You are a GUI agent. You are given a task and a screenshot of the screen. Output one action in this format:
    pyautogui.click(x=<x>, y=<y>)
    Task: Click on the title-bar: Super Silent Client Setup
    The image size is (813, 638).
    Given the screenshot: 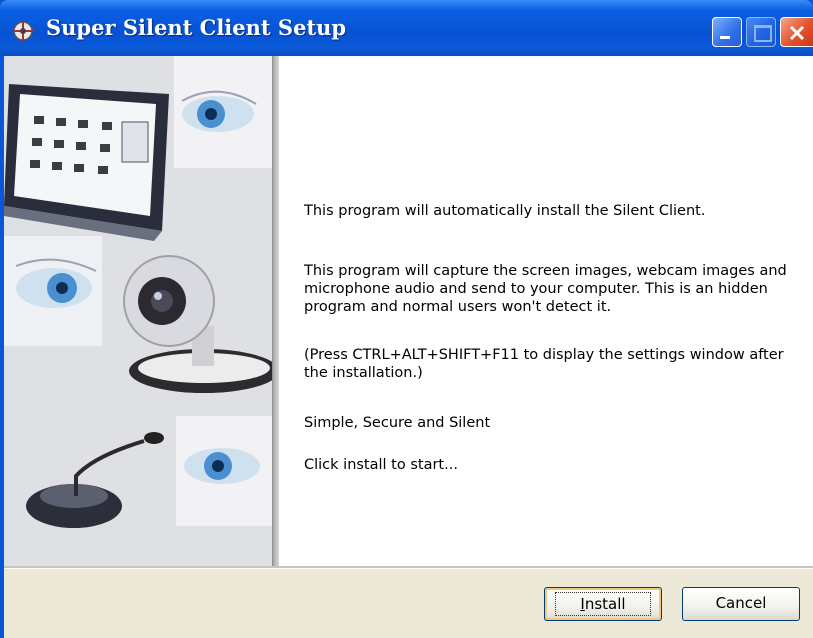 What is the action you would take?
    pyautogui.click(x=406, y=28)
    